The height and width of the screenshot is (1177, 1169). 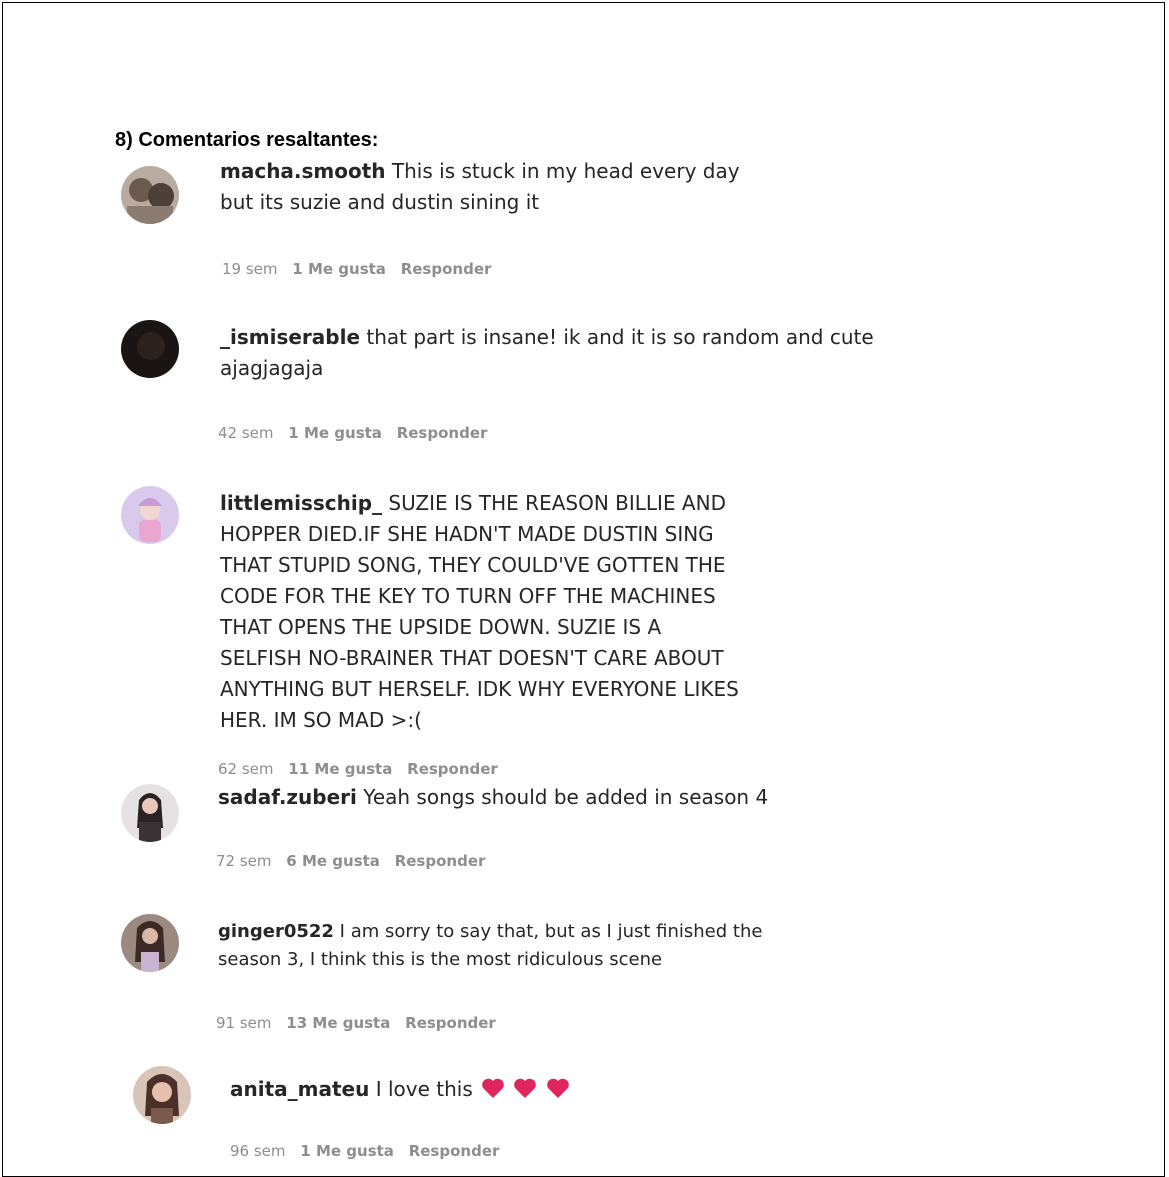 I want to click on comment-body: anita_mateu I love this, so click(x=530, y=1089).